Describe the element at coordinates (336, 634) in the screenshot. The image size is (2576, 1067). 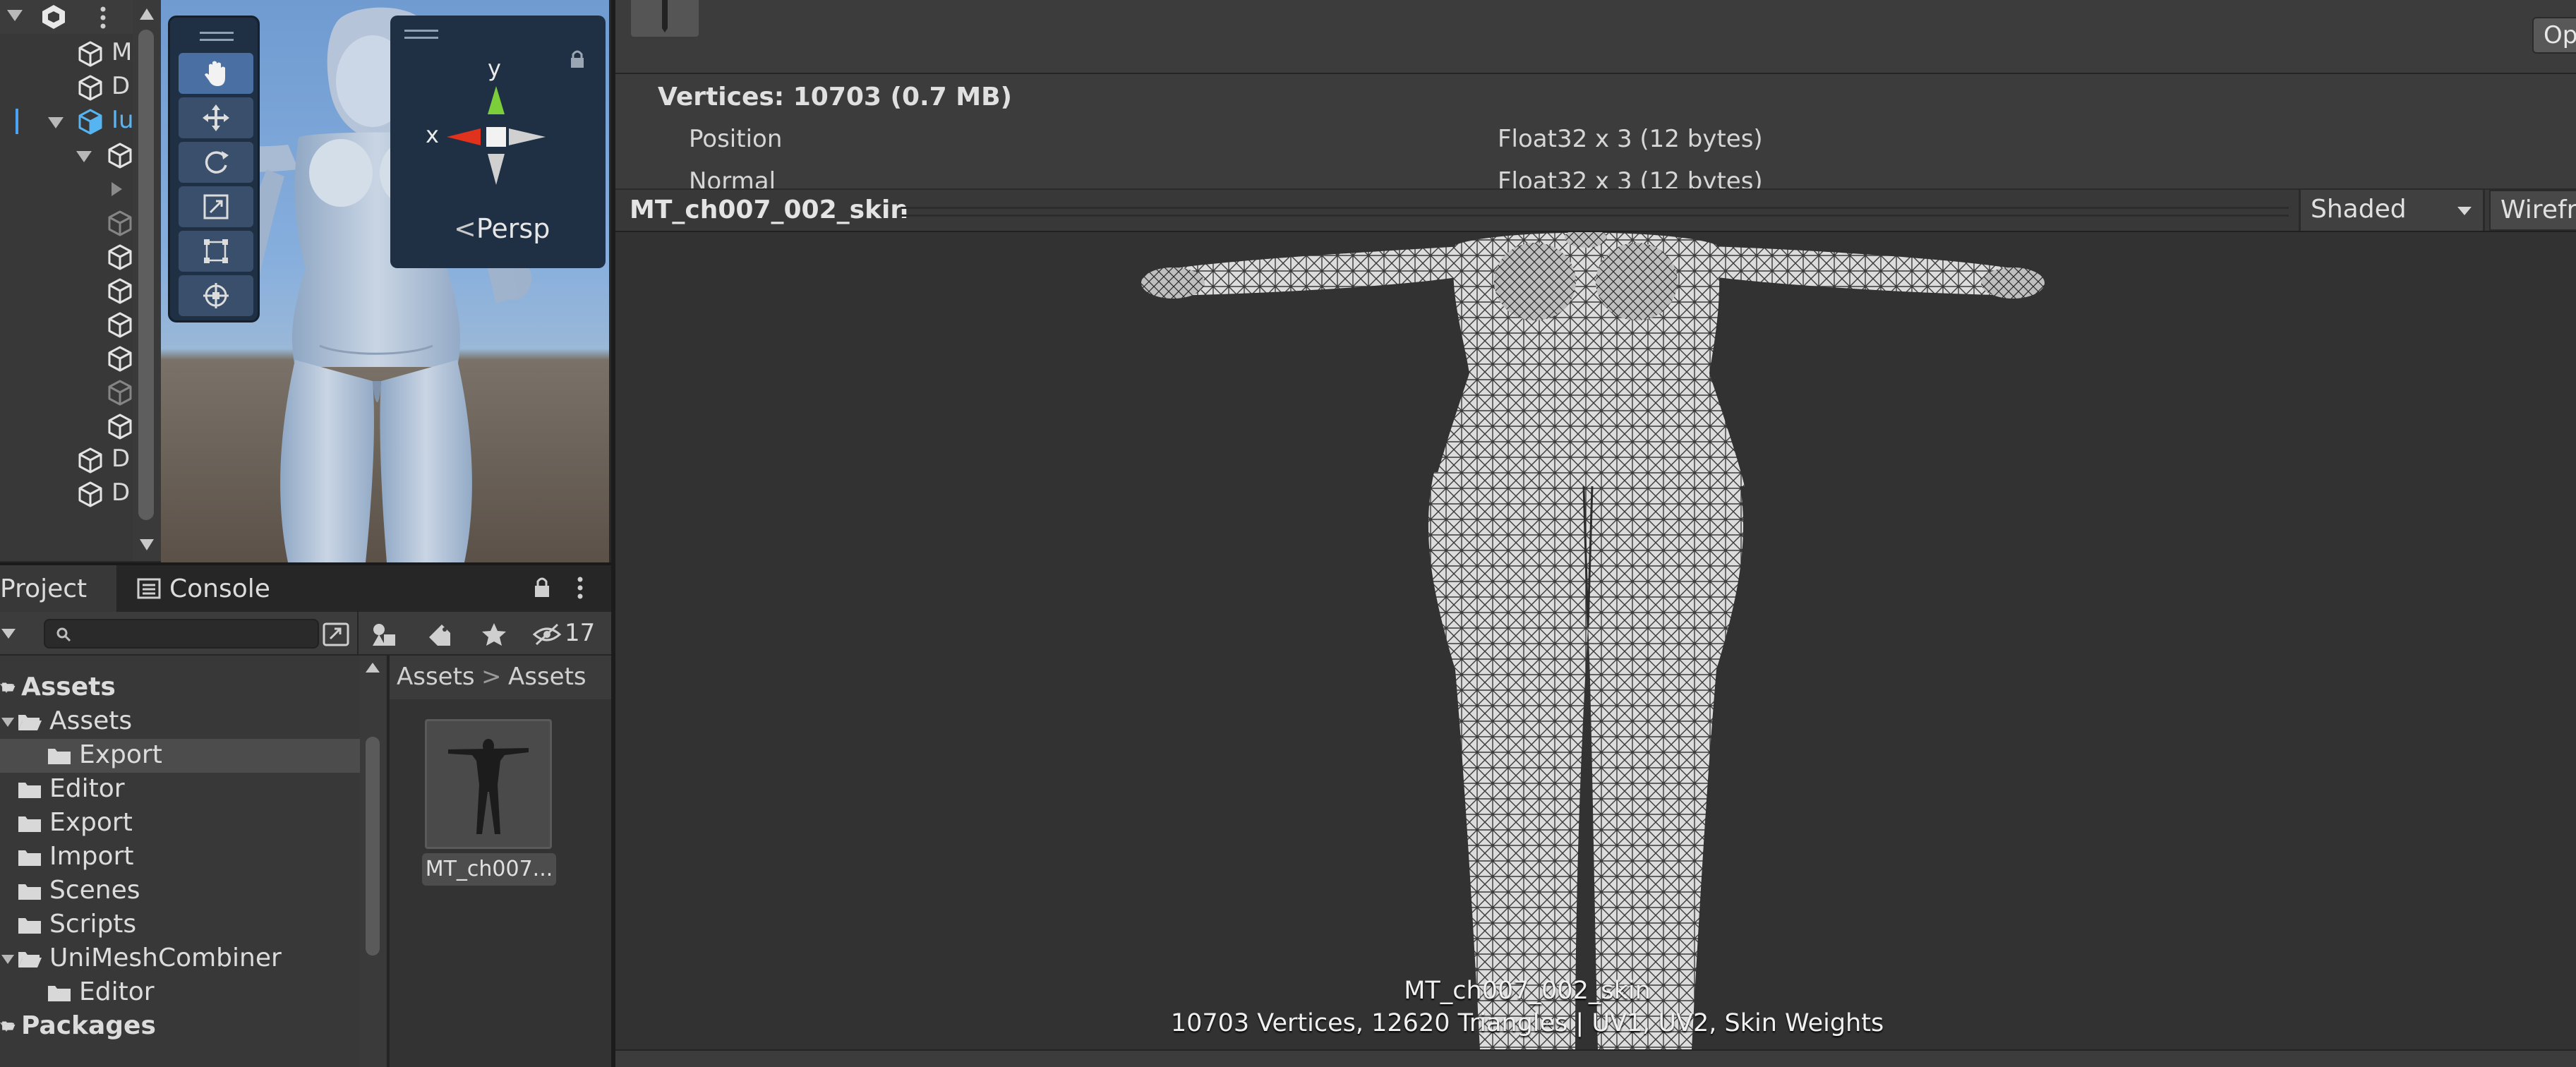
I see `search-scope-icon` at that location.